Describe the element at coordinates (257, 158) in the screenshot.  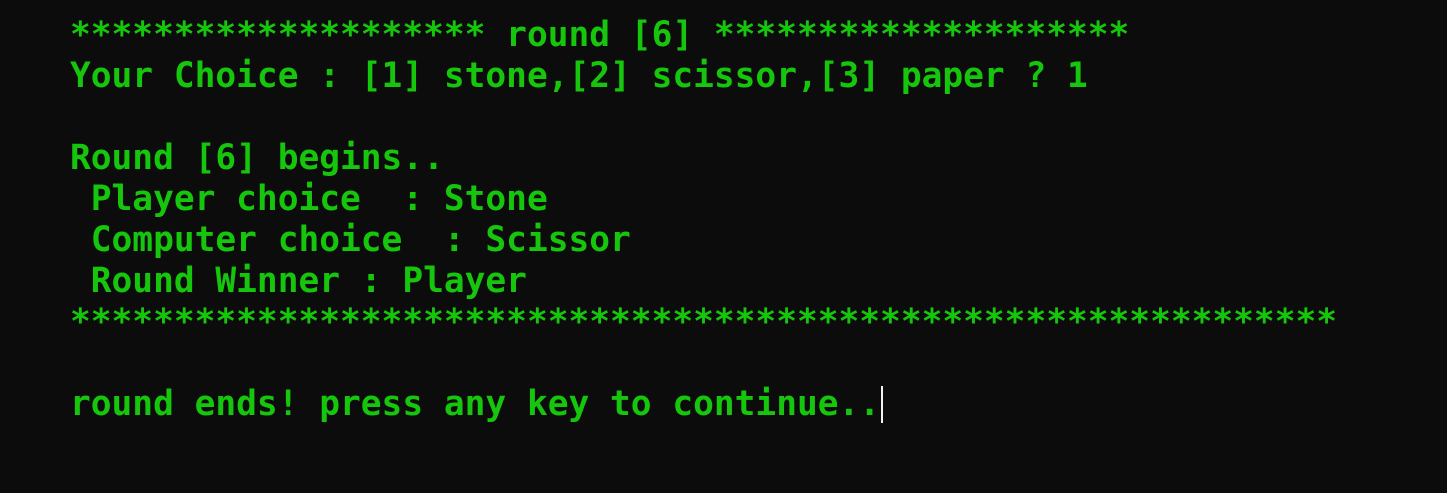
I see `round-begins-line: Round [6] begins..` at that location.